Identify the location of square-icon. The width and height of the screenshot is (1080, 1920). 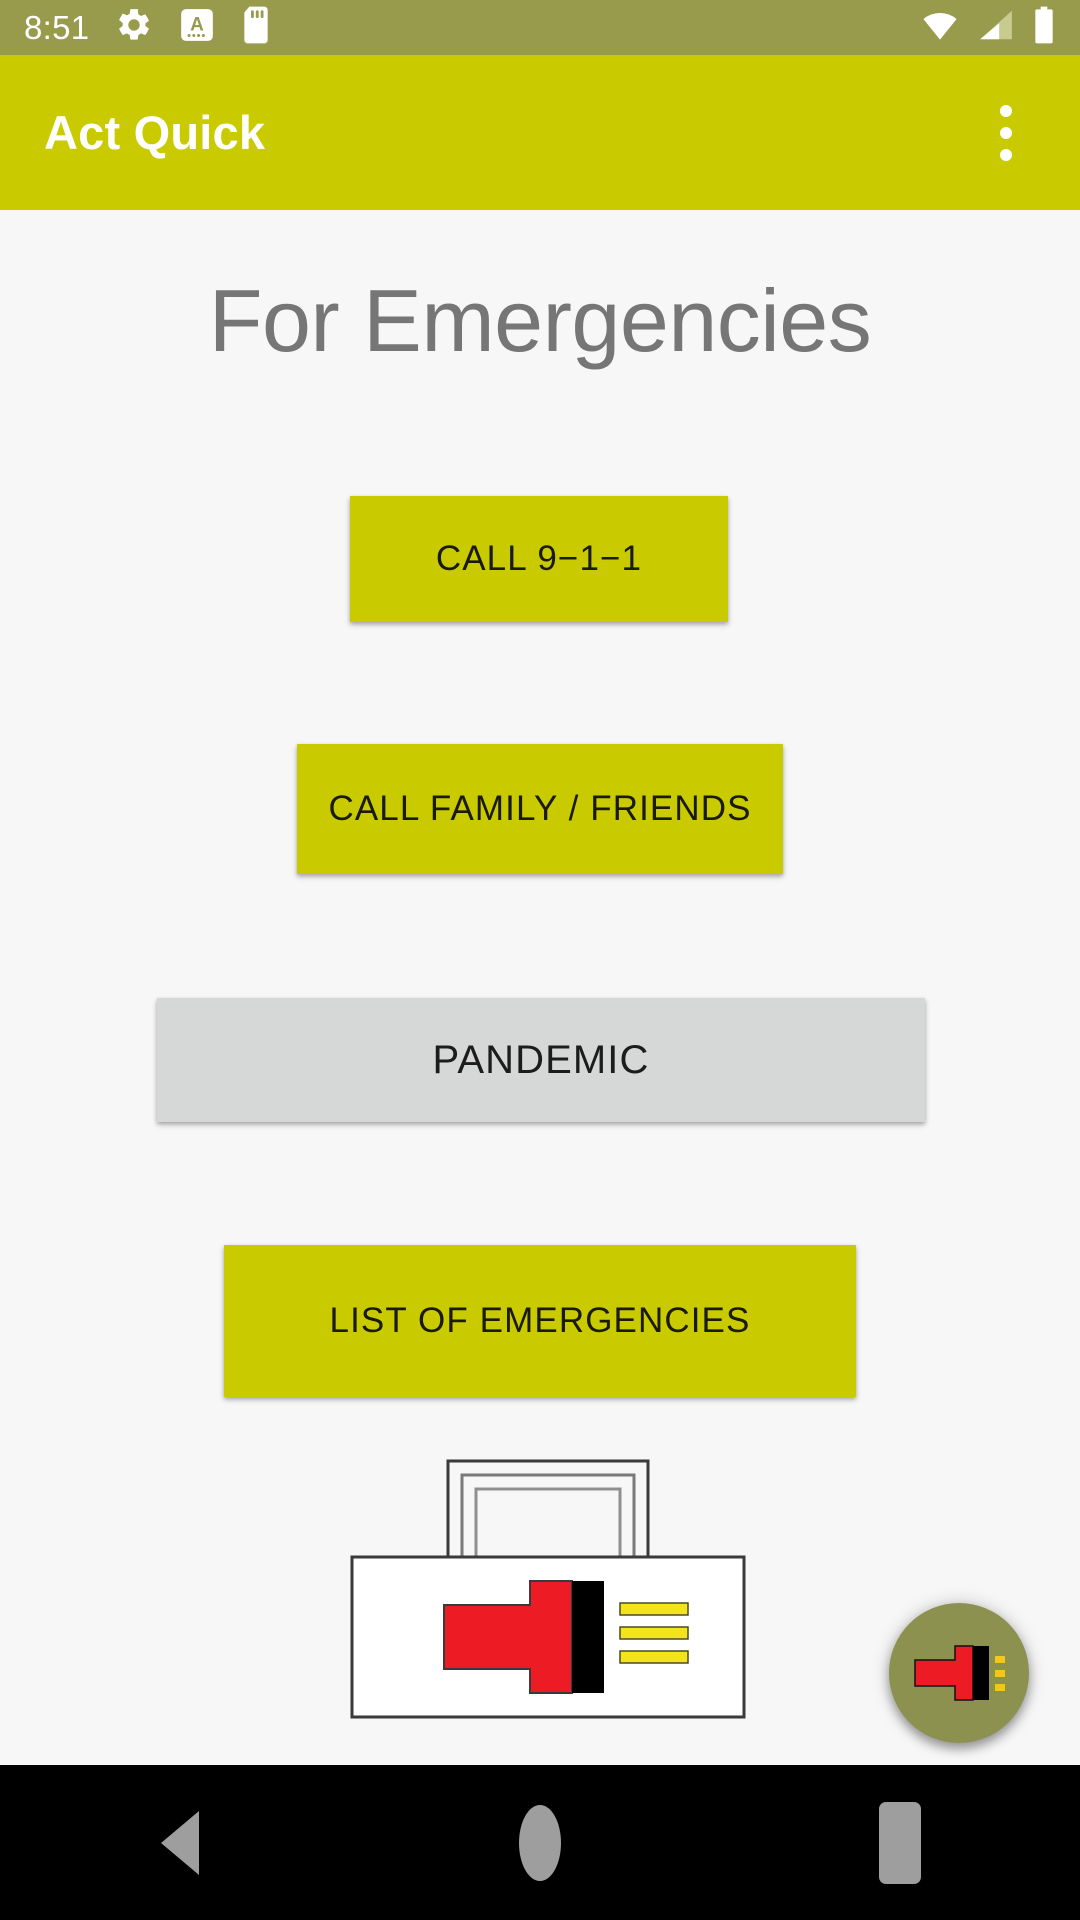
(900, 1842).